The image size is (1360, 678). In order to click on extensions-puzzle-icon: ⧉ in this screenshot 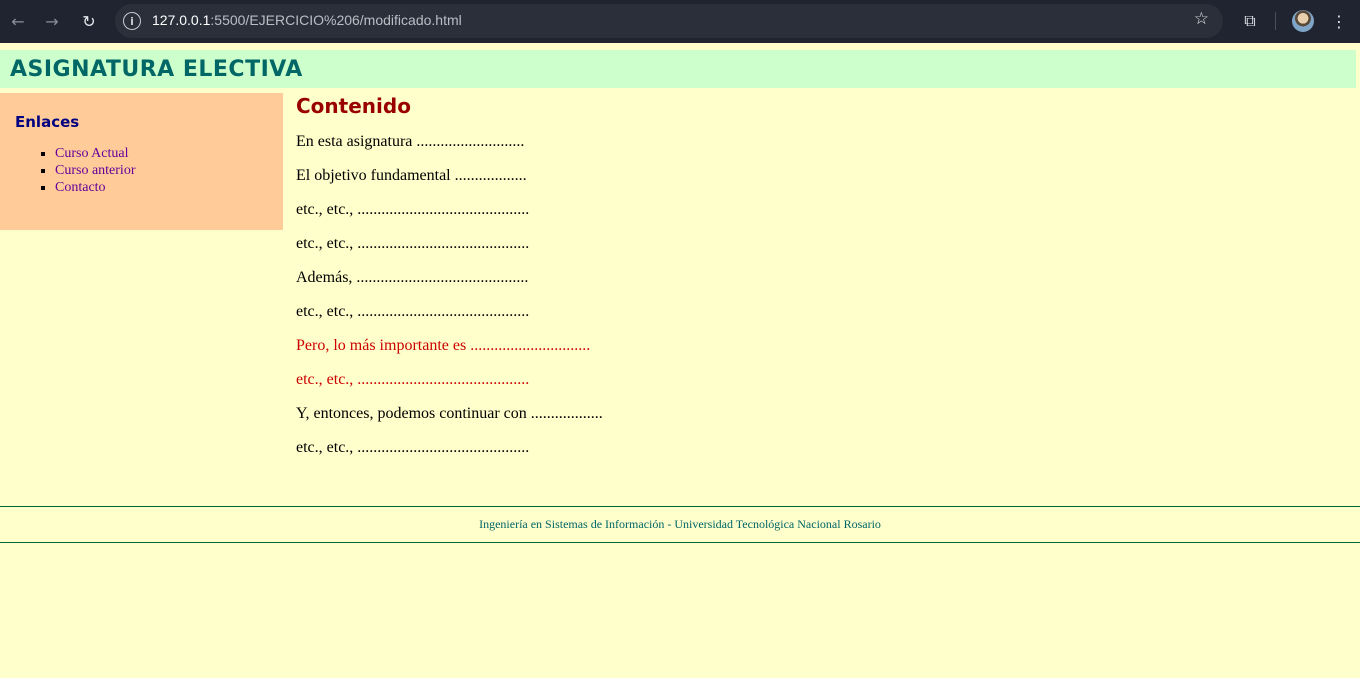, I will do `click(1250, 21)`.